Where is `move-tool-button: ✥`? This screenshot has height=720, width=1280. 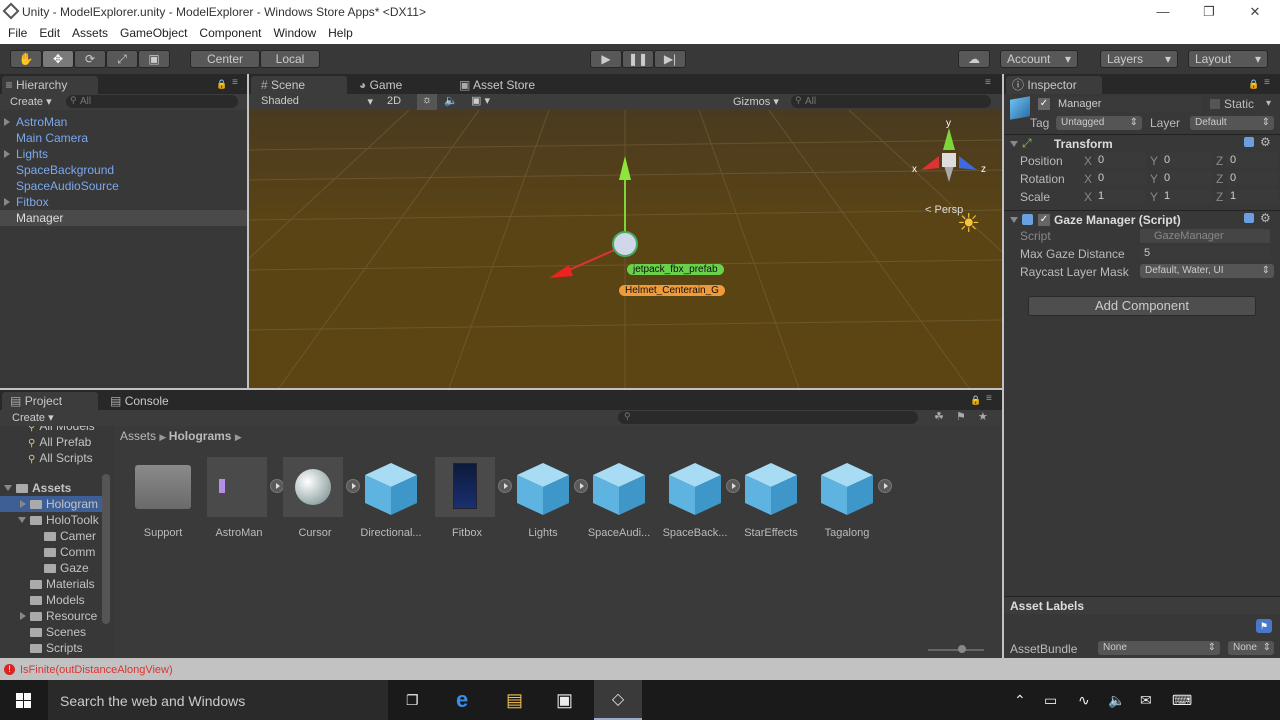
move-tool-button: ✥ is located at coordinates (58, 59).